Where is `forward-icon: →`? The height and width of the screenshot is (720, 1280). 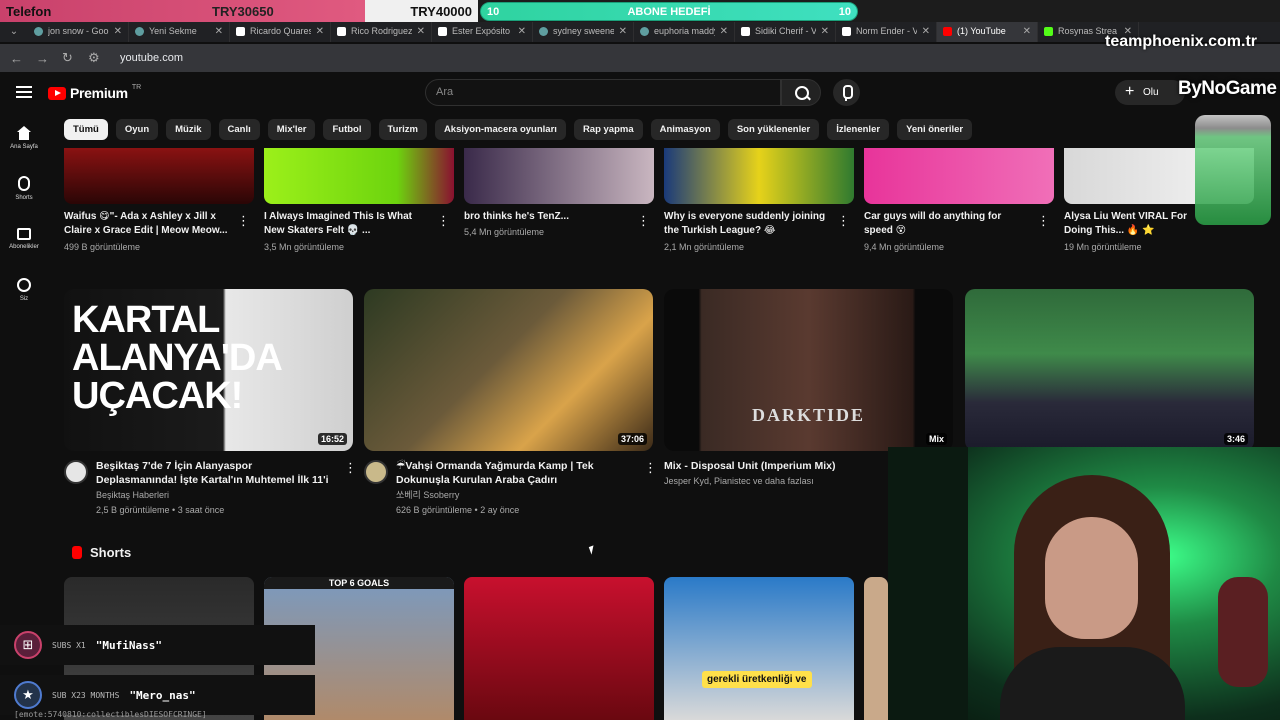
forward-icon: → is located at coordinates (42, 58).